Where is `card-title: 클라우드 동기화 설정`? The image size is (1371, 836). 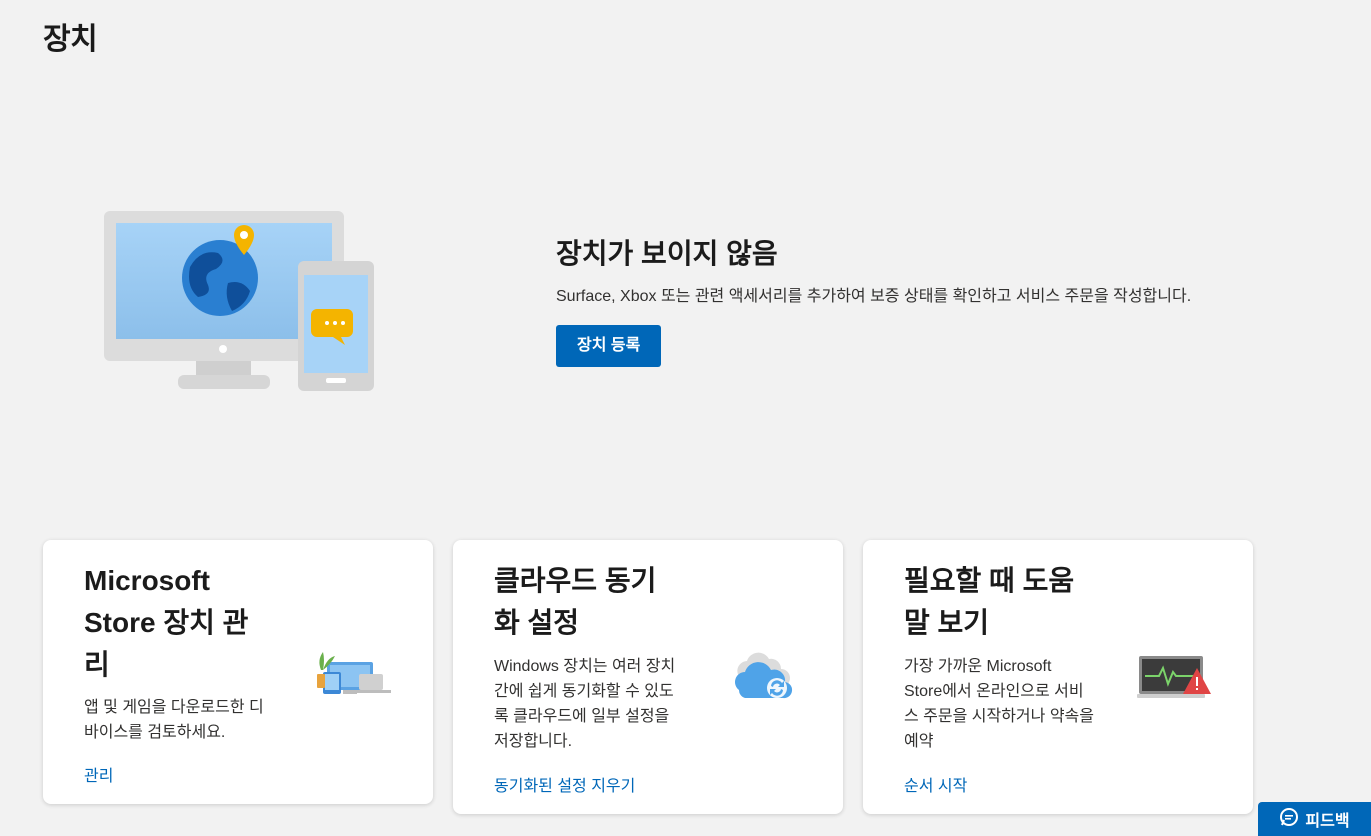 card-title: 클라우드 동기화 설정 is located at coordinates (575, 601).